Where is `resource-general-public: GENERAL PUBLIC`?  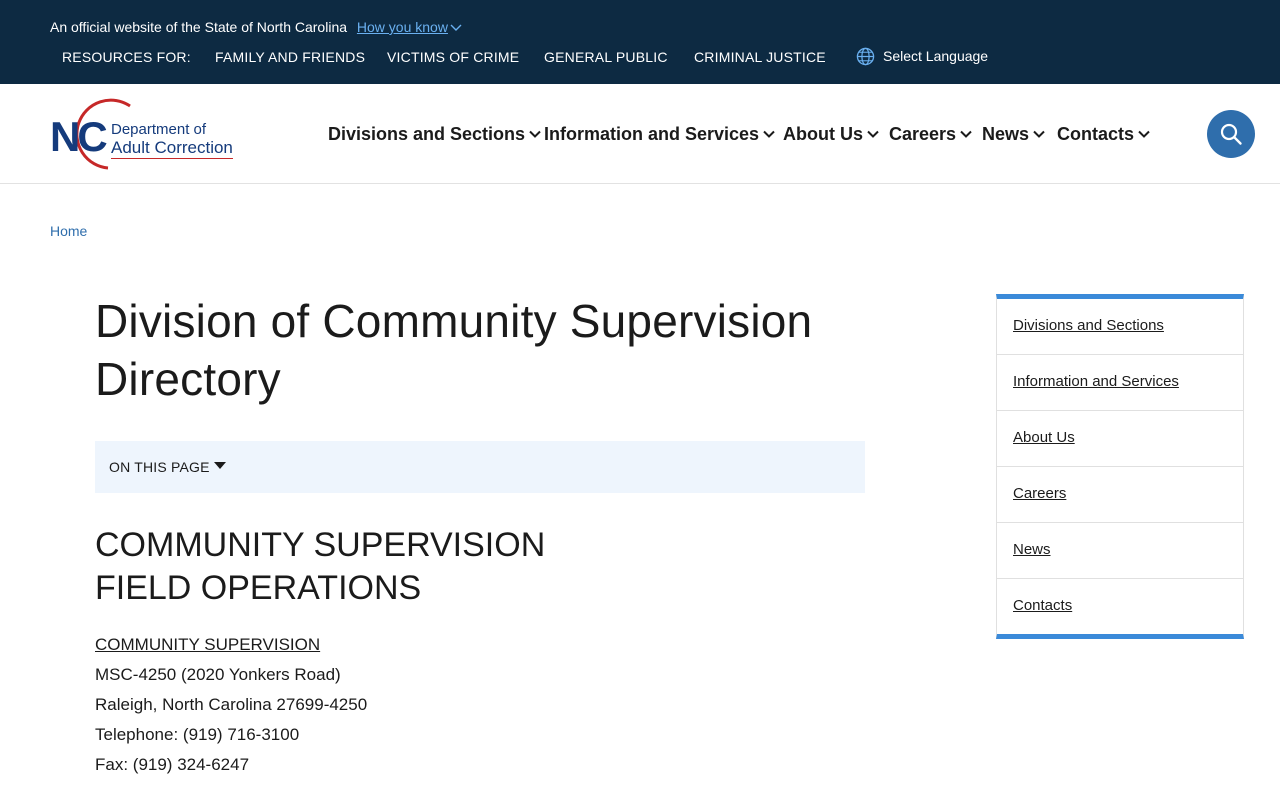
resource-general-public: GENERAL PUBLIC is located at coordinates (606, 57).